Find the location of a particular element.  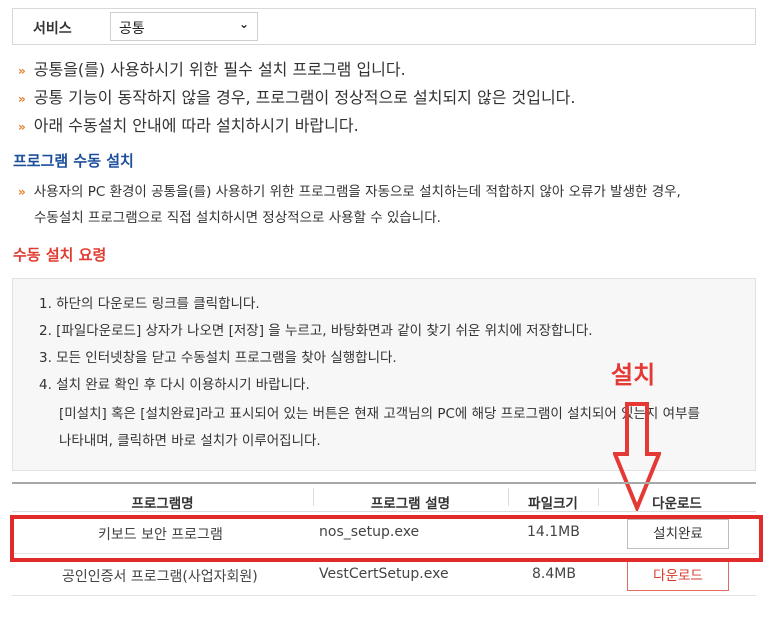

manual-install-desc-cont: 수동설치 프로그램으로 직접 설치하시면 정상적으로 사용할 수 있습니다. is located at coordinates (237, 218).